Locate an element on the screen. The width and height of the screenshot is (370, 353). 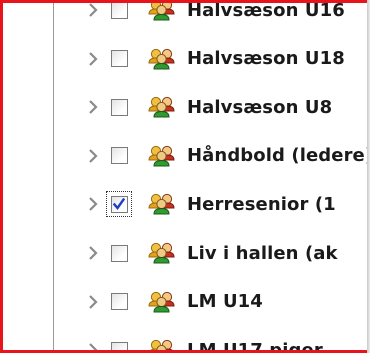
tree-row: Halvsæson U18 is located at coordinates (185, 59).